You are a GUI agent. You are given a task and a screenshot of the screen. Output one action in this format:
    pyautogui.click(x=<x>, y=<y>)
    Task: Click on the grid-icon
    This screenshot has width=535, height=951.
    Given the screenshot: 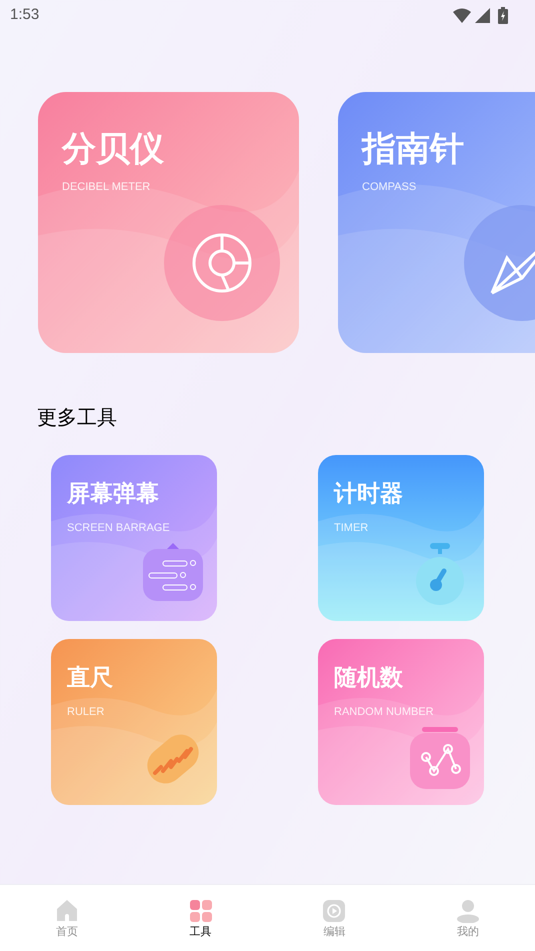 What is the action you would take?
    pyautogui.click(x=200, y=911)
    